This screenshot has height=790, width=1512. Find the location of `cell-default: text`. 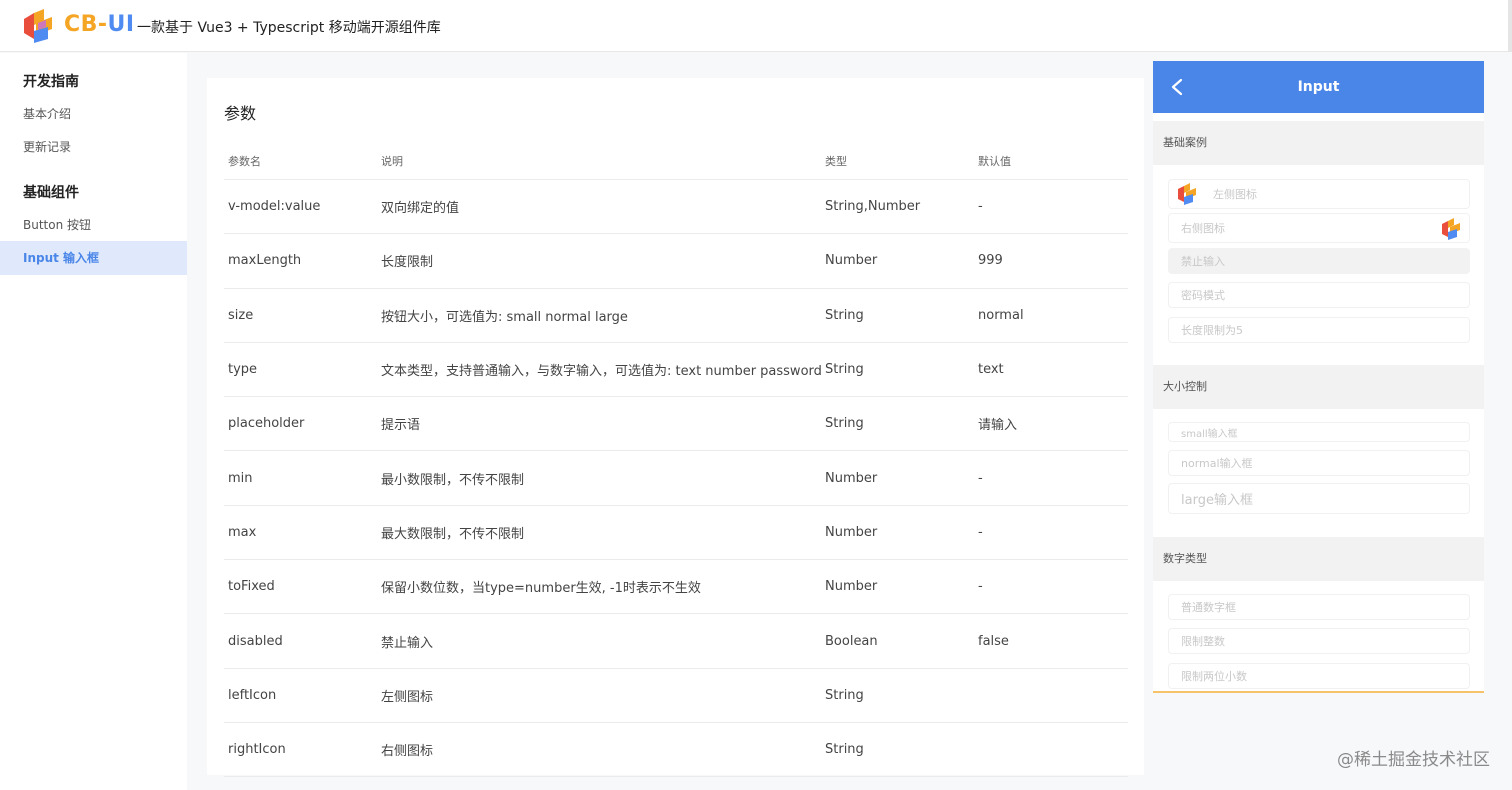

cell-default: text is located at coordinates (991, 370).